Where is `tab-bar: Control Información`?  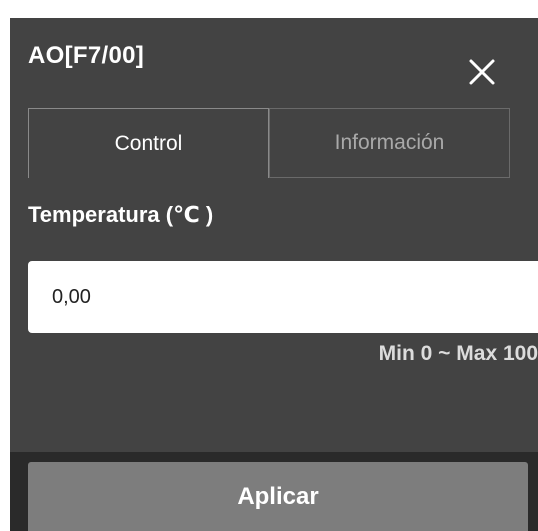 tab-bar: Control Información is located at coordinates (269, 143).